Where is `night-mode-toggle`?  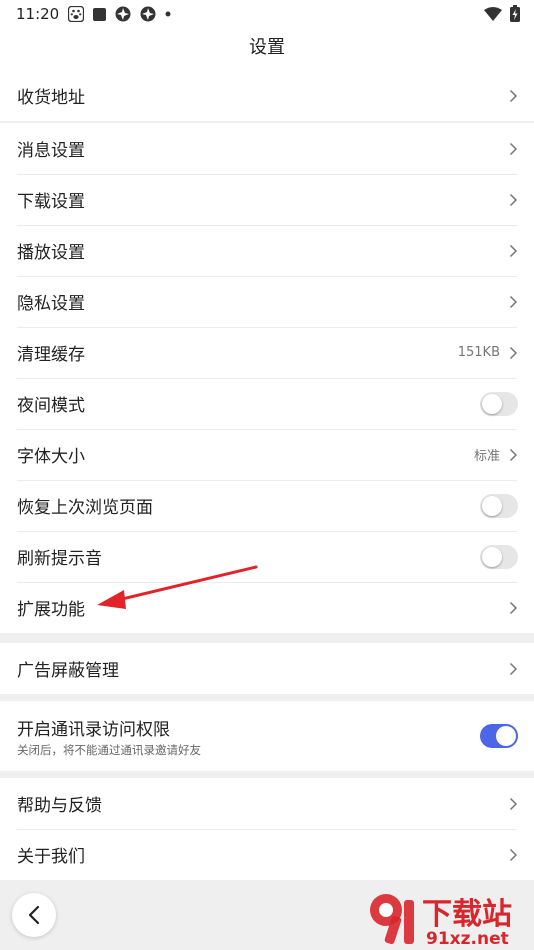
night-mode-toggle is located at coordinates (499, 403).